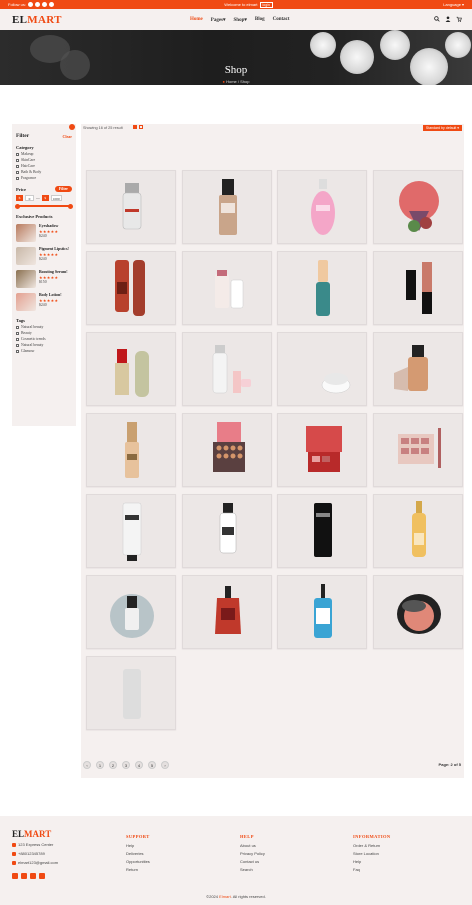  I want to click on nav-shop: Shop▾, so click(240, 20).